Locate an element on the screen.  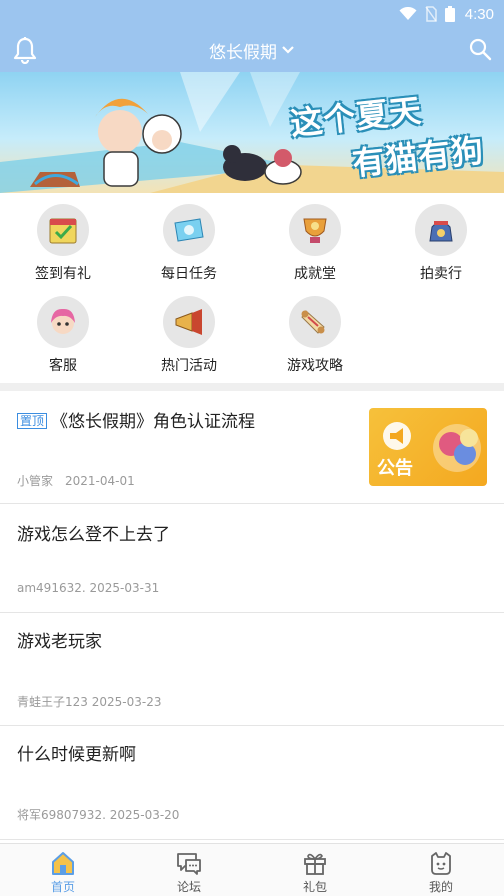
thumbnail-label: 公告 is located at coordinates (395, 468).